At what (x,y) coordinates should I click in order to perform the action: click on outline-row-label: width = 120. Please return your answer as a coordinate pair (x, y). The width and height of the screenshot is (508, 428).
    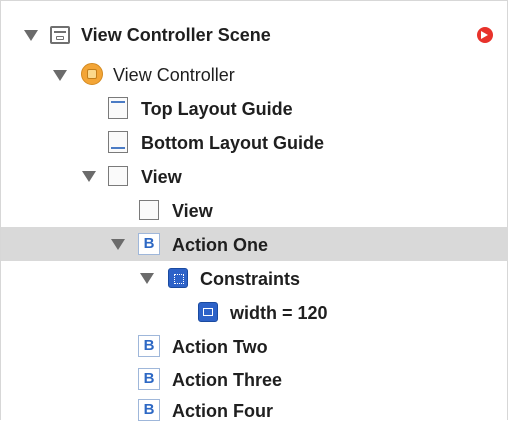
    Looking at the image, I should click on (279, 313).